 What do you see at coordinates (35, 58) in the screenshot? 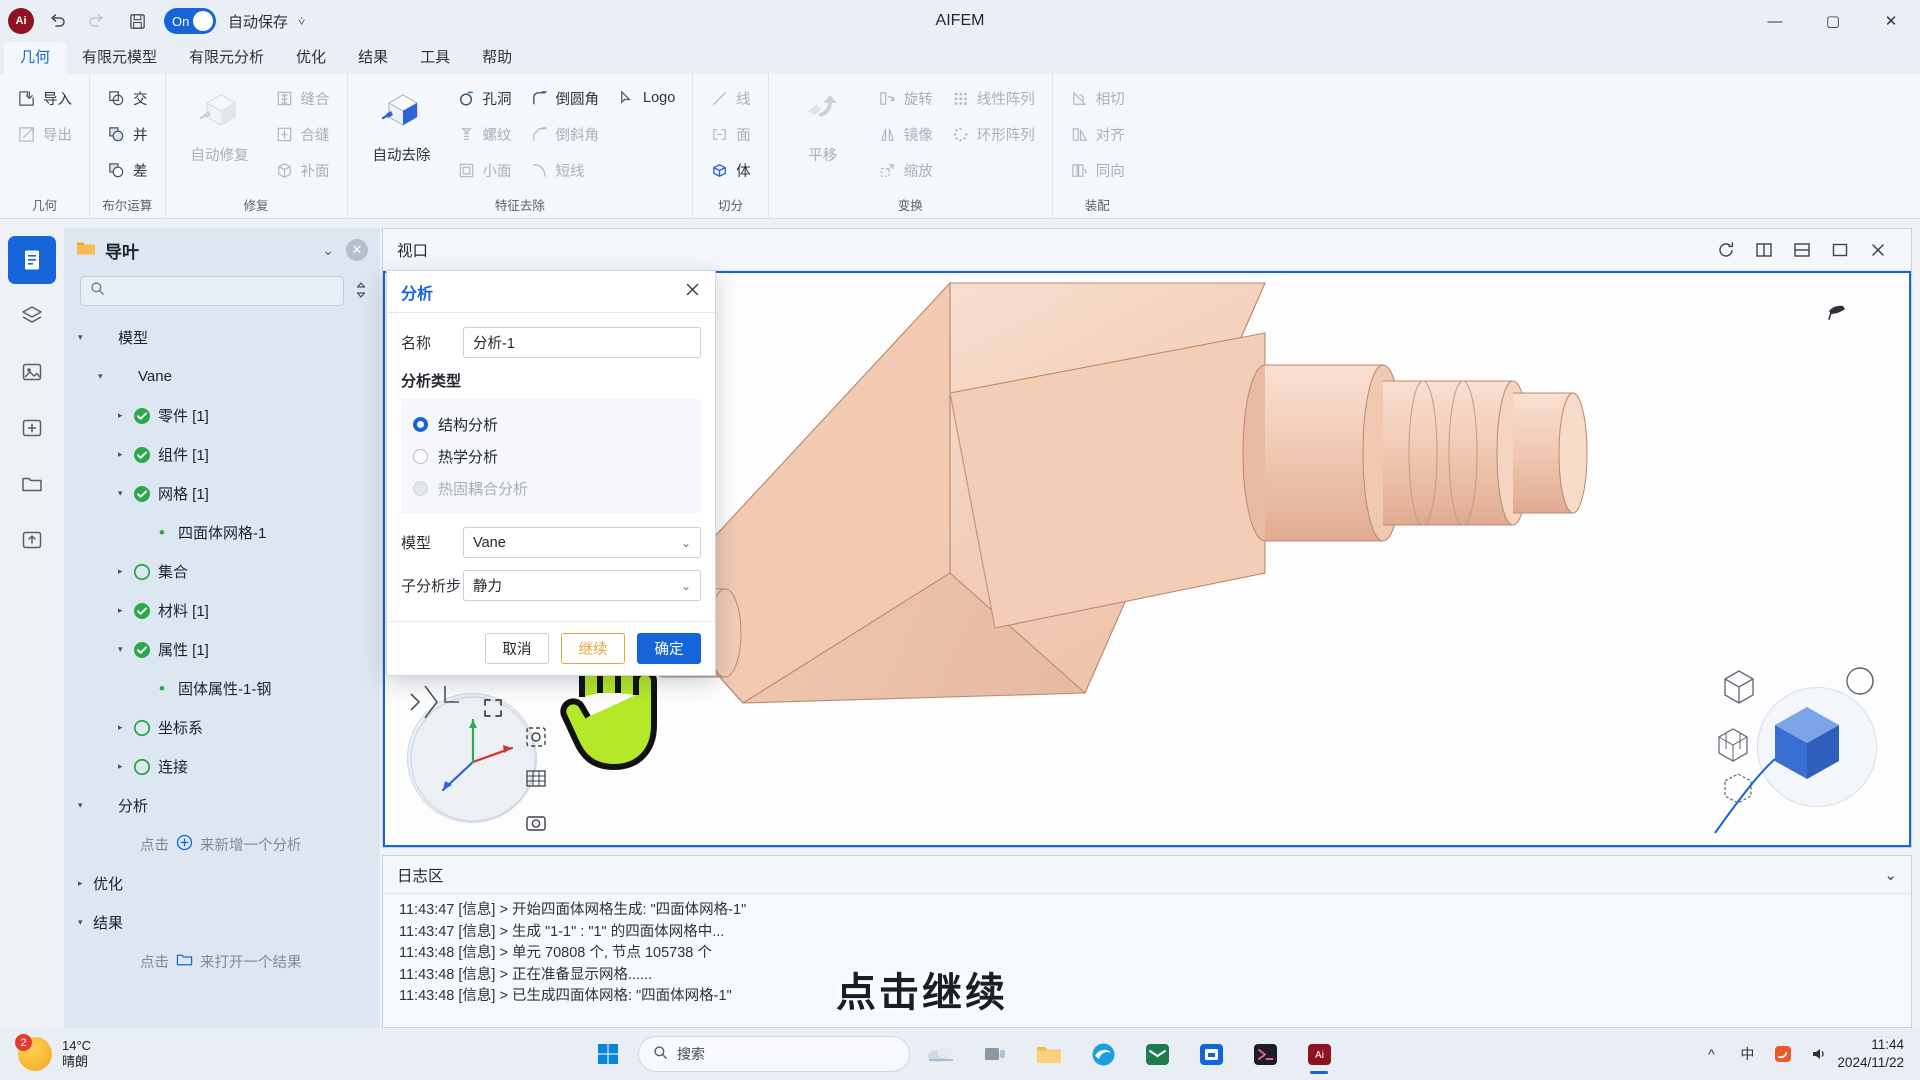
I see `menu-tab-0: 几何` at bounding box center [35, 58].